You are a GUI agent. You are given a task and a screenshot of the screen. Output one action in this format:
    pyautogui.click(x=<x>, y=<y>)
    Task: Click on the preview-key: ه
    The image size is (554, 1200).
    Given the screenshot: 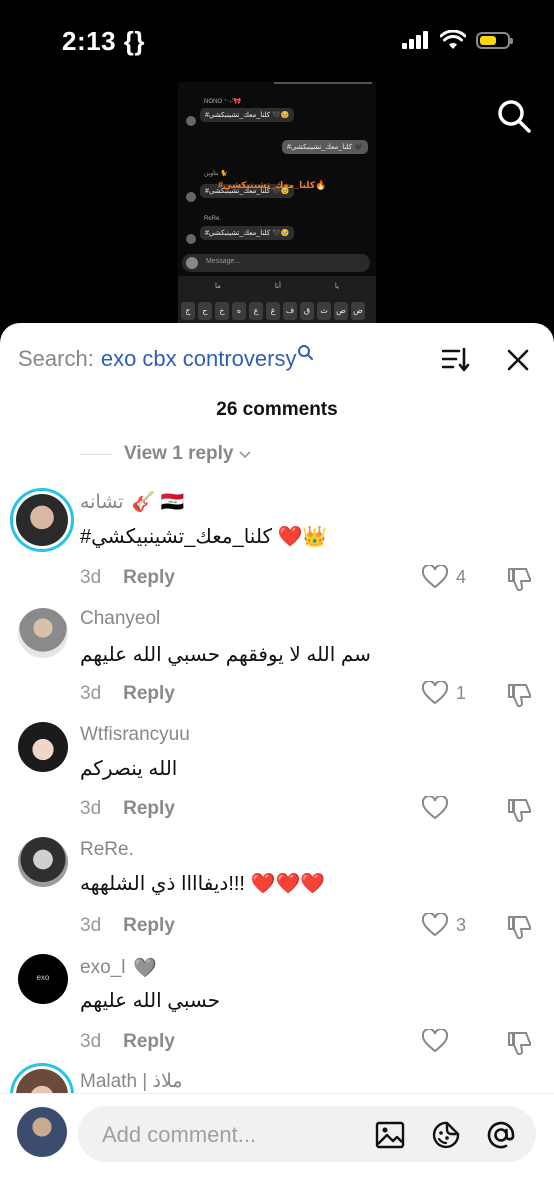 What is the action you would take?
    pyautogui.click(x=239, y=311)
    